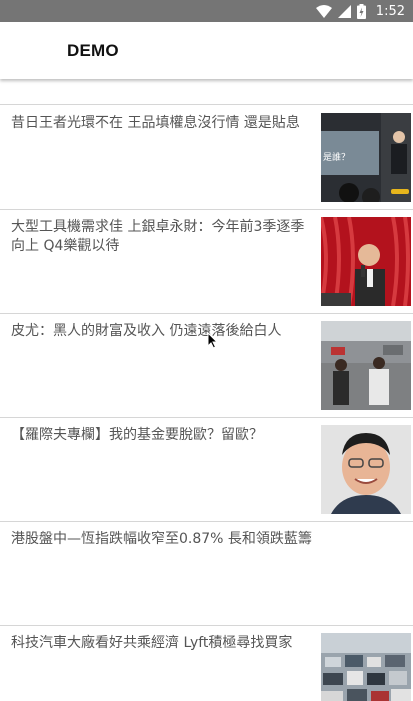 The image size is (413, 701). What do you see at coordinates (213, 340) in the screenshot?
I see `mouse-cursor-icon` at bounding box center [213, 340].